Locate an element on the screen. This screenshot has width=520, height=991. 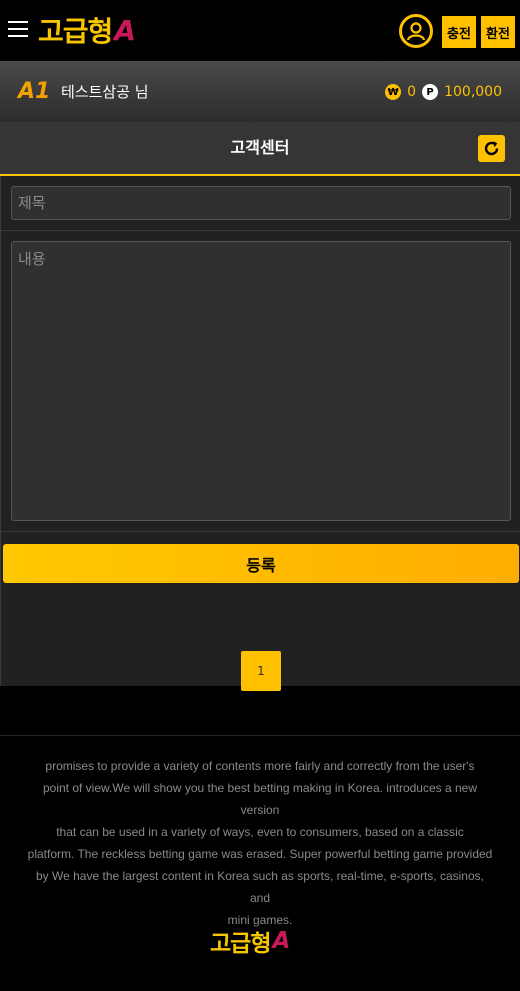
logo-text: 고급형 is located at coordinates (75, 31).